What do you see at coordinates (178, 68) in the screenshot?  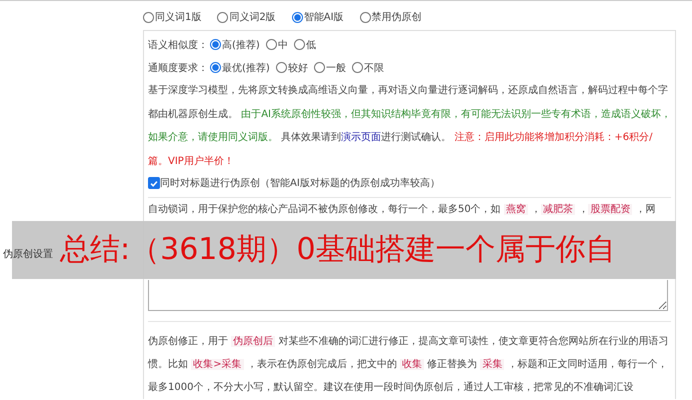 I see `fluency-label: 通顺度要求：` at bounding box center [178, 68].